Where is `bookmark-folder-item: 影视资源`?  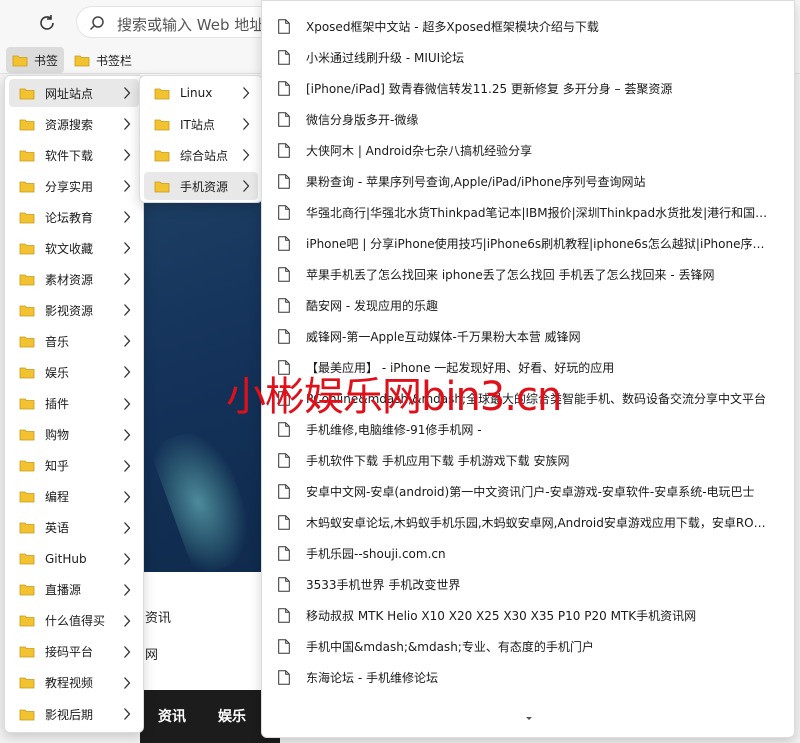 bookmark-folder-item: 影视资源 is located at coordinates (74, 310).